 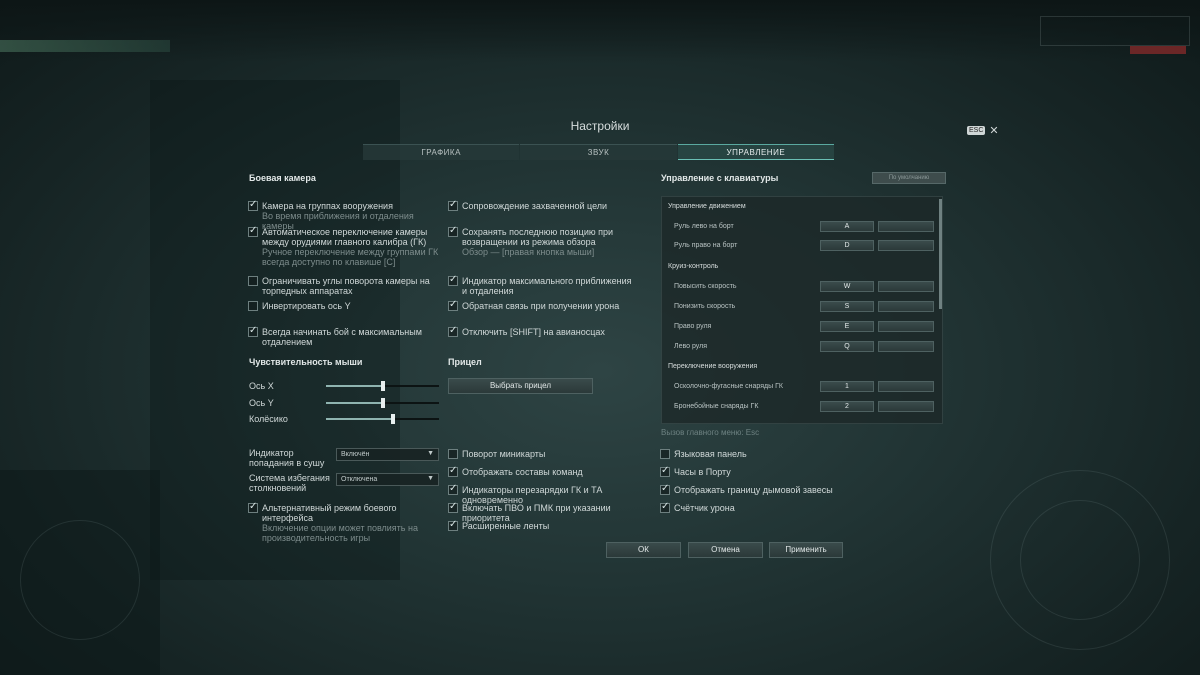 I want to click on option-disable-shift-cv: Отключить [SHIFT] на авианосцах, so click(x=543, y=331).